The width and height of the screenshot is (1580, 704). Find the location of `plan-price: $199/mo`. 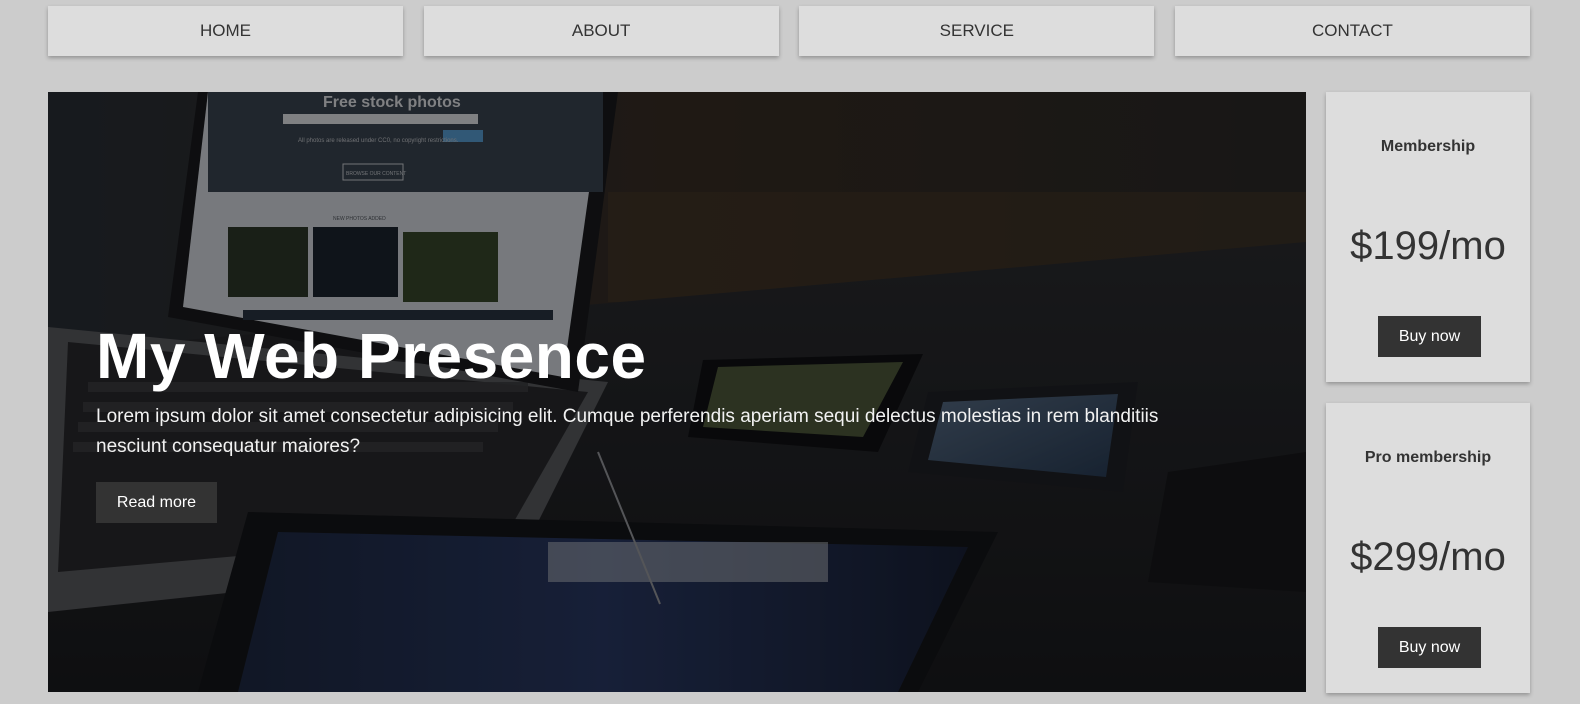

plan-price: $199/mo is located at coordinates (1428, 246).